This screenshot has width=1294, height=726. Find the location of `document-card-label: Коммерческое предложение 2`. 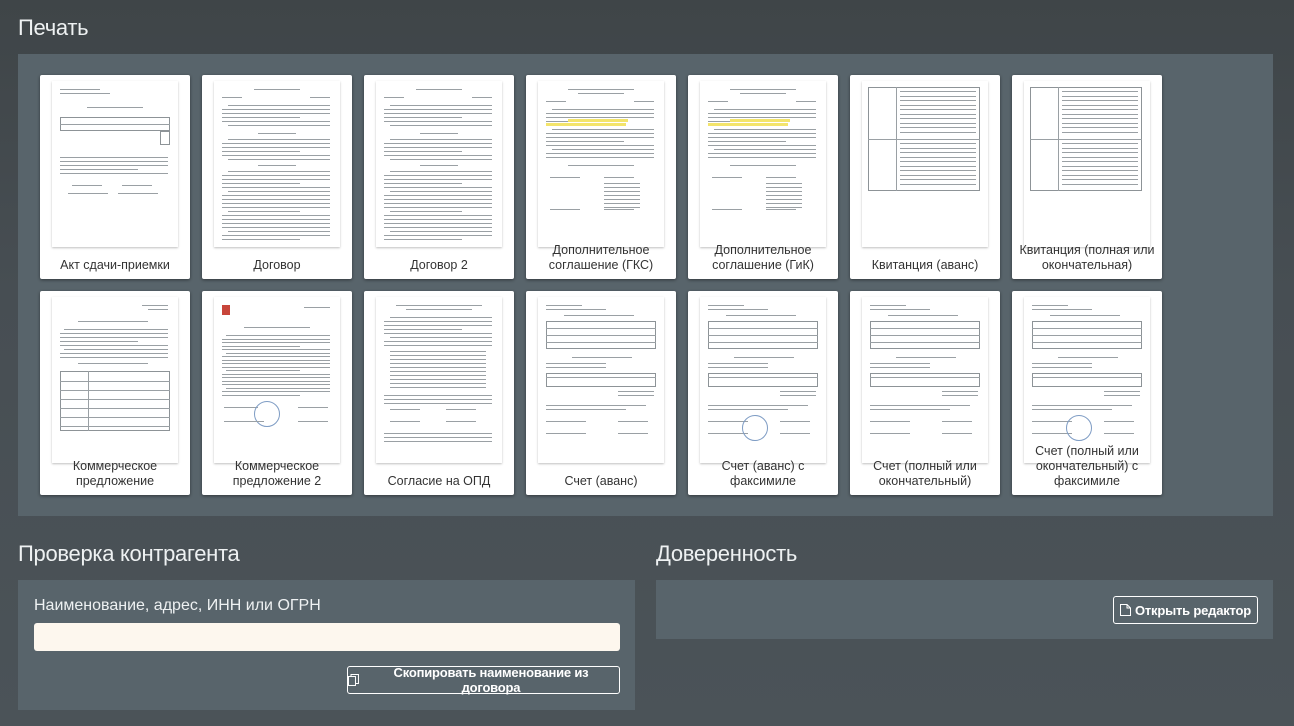

document-card-label: Коммерческое предложение 2 is located at coordinates (277, 473).